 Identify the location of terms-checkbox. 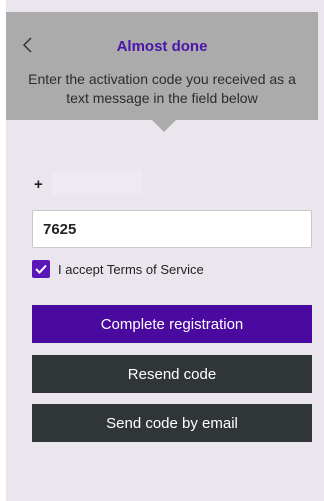
(41, 269).